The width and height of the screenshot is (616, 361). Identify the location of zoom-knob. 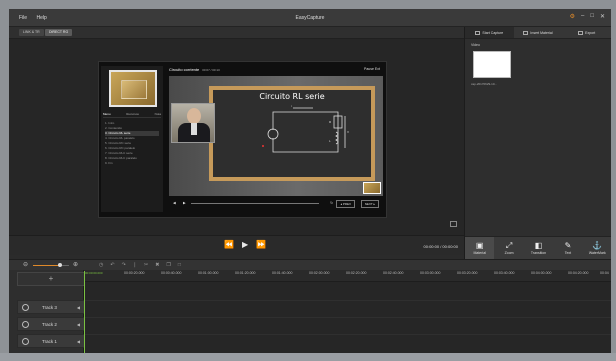
(60, 265).